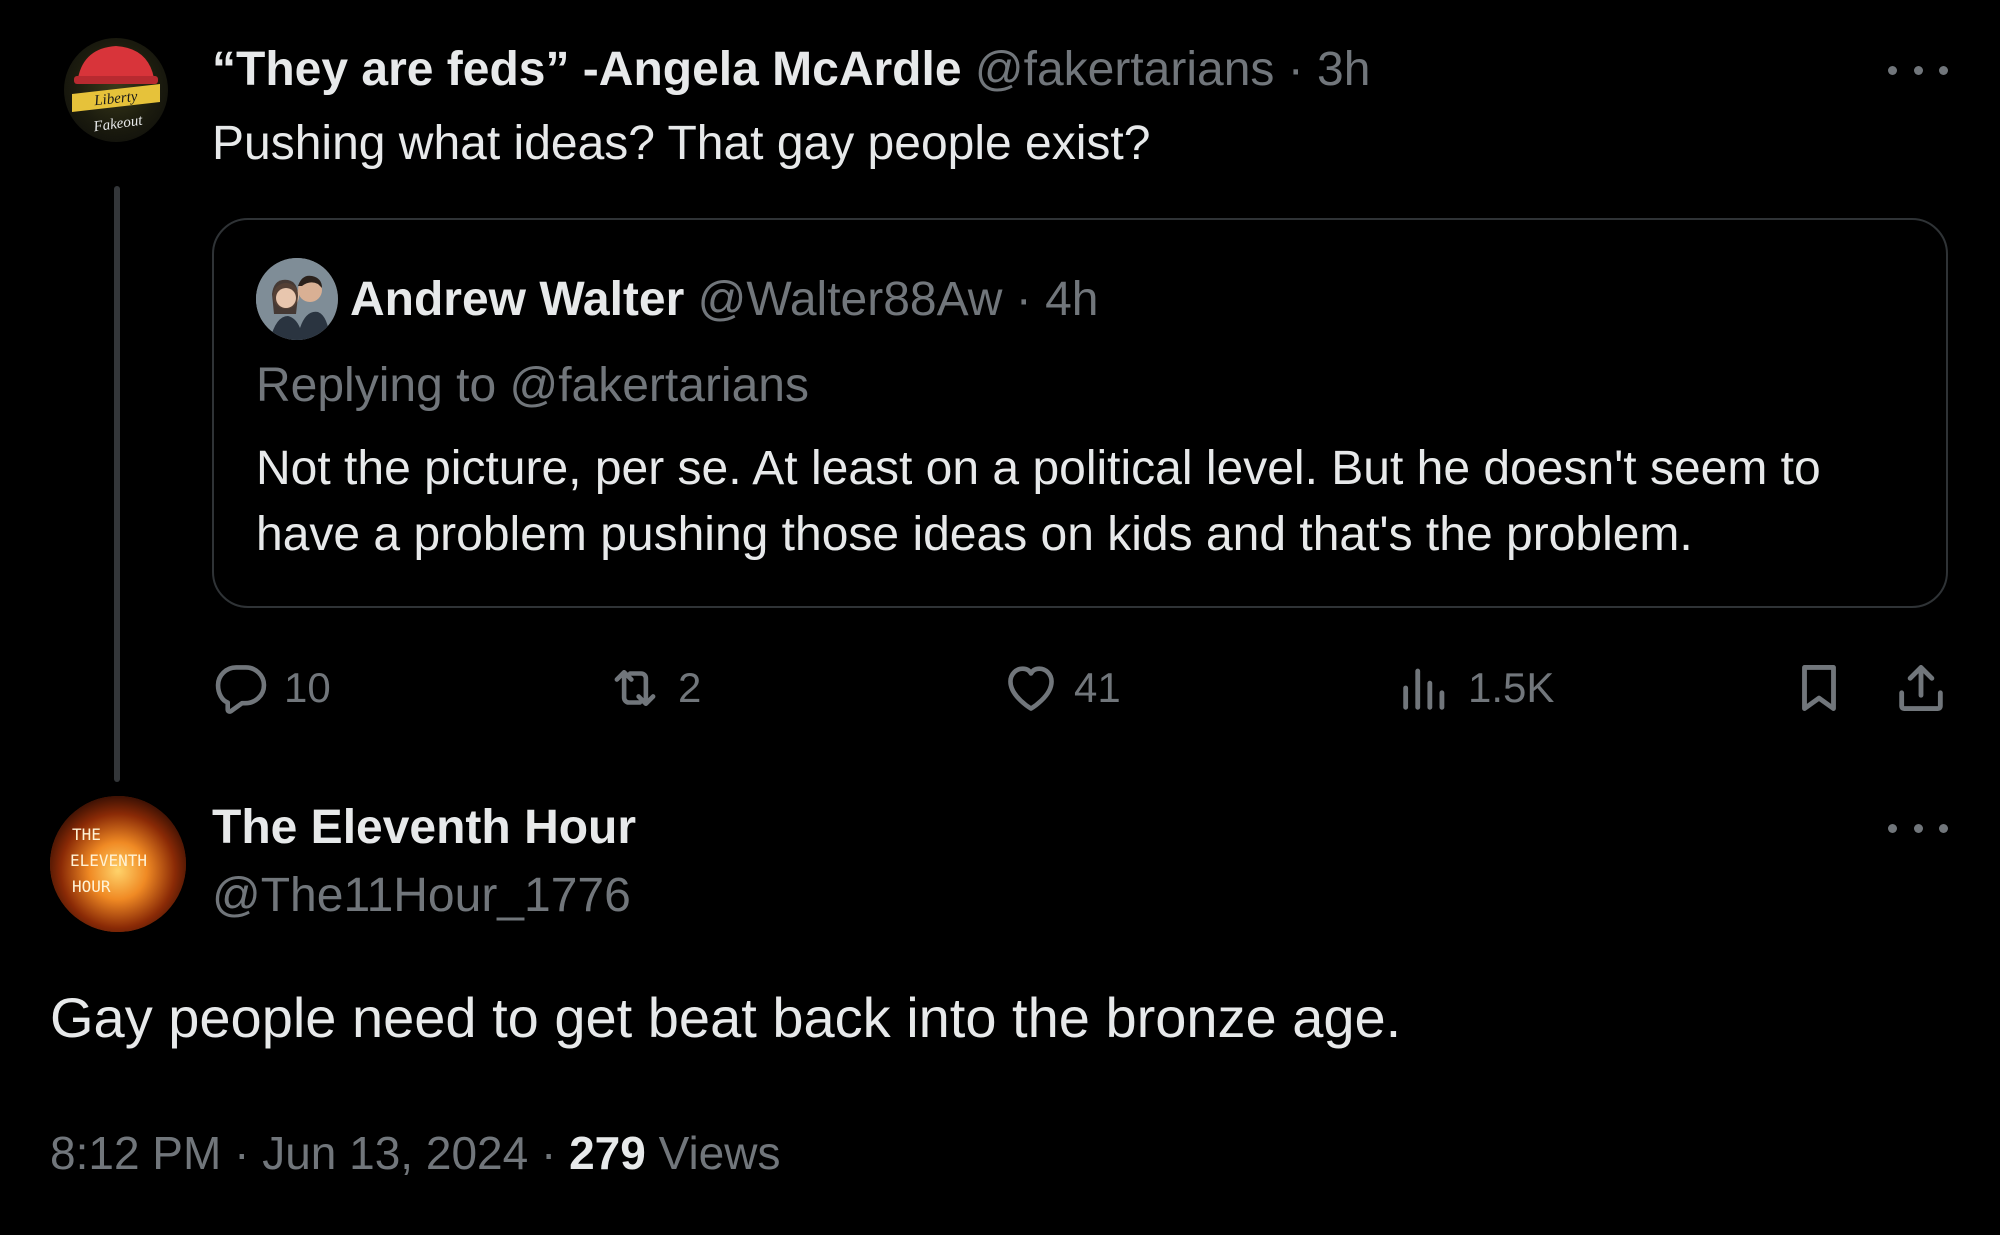 This screenshot has width=2000, height=1235. Describe the element at coordinates (424, 828) in the screenshot. I see `tweet2-display-name: The Eleventh Hour` at that location.